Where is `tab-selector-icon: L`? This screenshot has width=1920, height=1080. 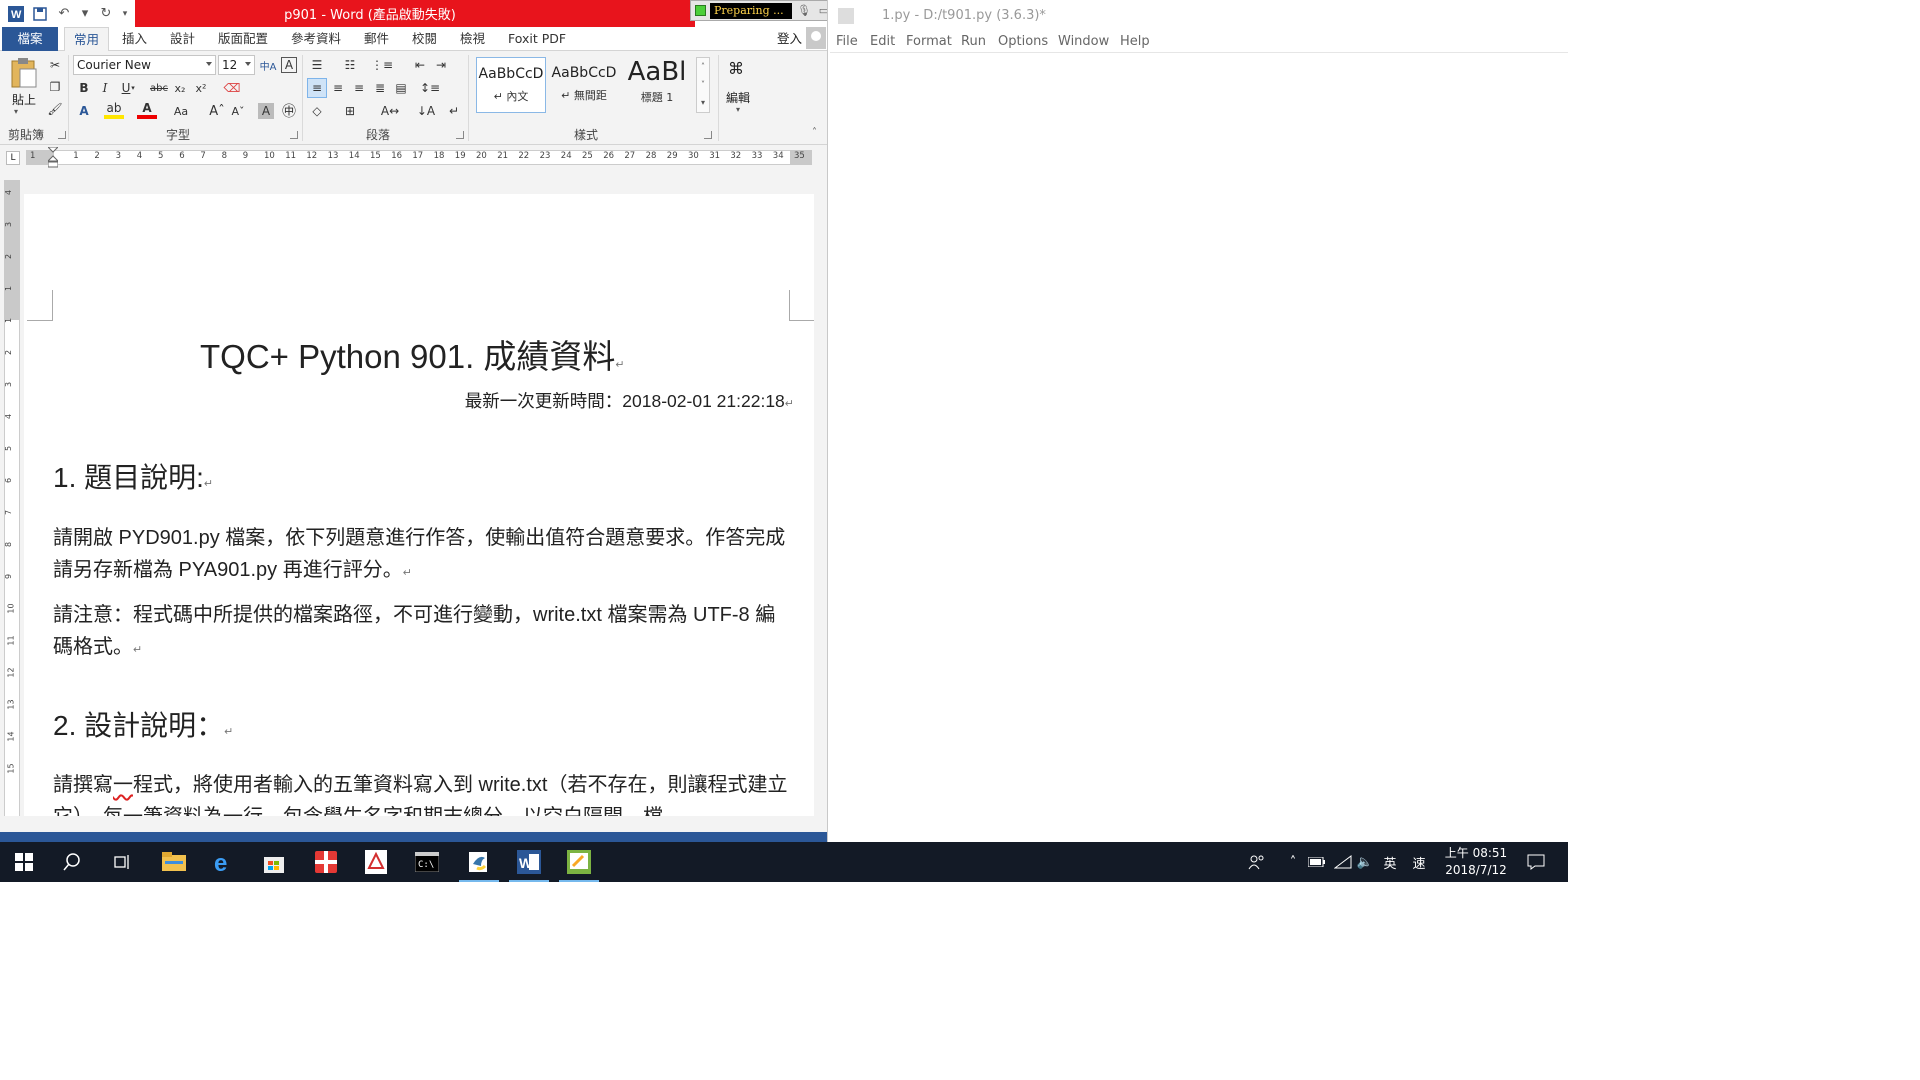 tab-selector-icon: L is located at coordinates (13, 158).